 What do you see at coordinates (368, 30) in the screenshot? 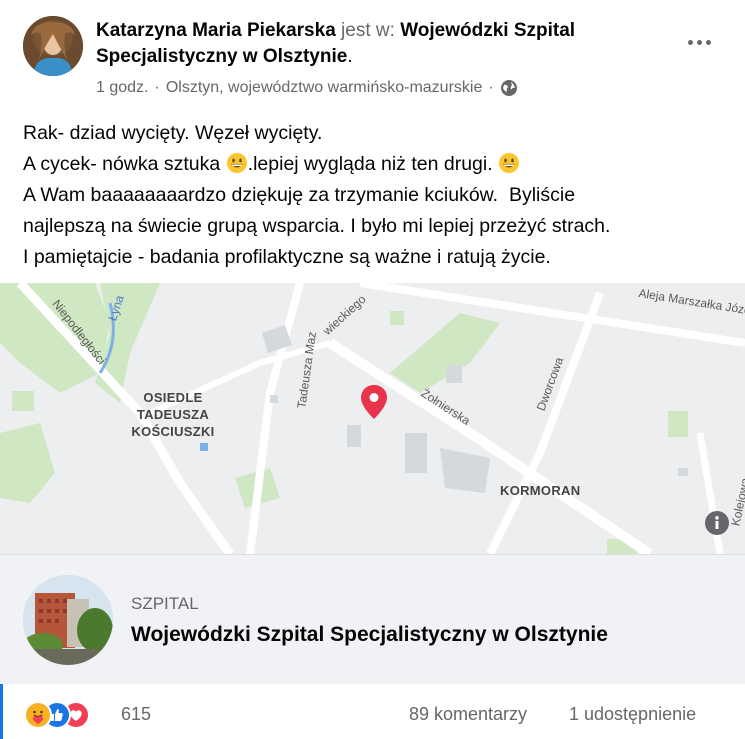
I see `location-prefix: jest w:` at bounding box center [368, 30].